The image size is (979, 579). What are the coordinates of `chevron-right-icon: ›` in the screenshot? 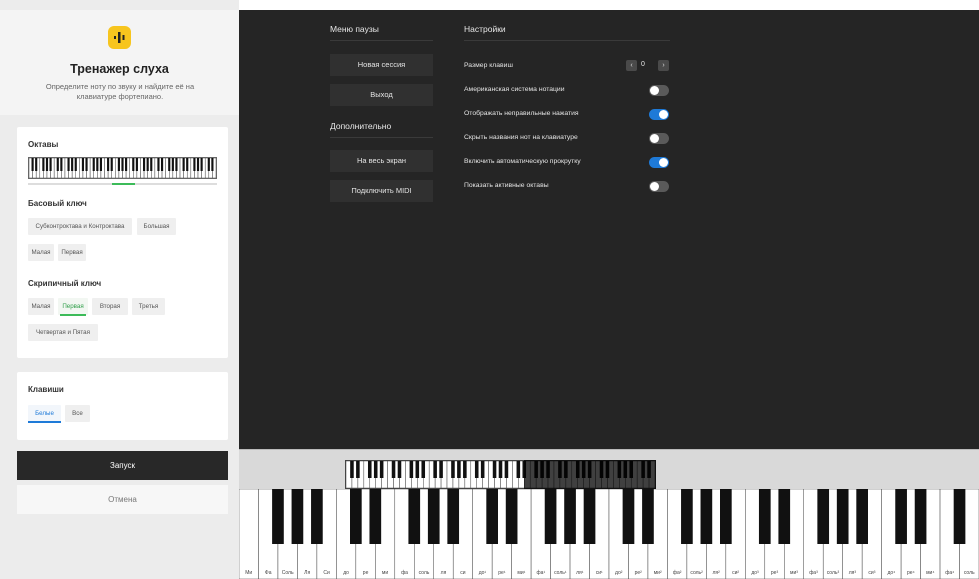 It's located at (663, 65).